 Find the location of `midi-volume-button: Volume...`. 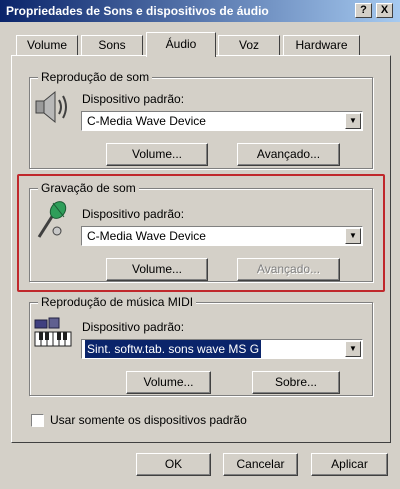

midi-volume-button: Volume... is located at coordinates (168, 382).